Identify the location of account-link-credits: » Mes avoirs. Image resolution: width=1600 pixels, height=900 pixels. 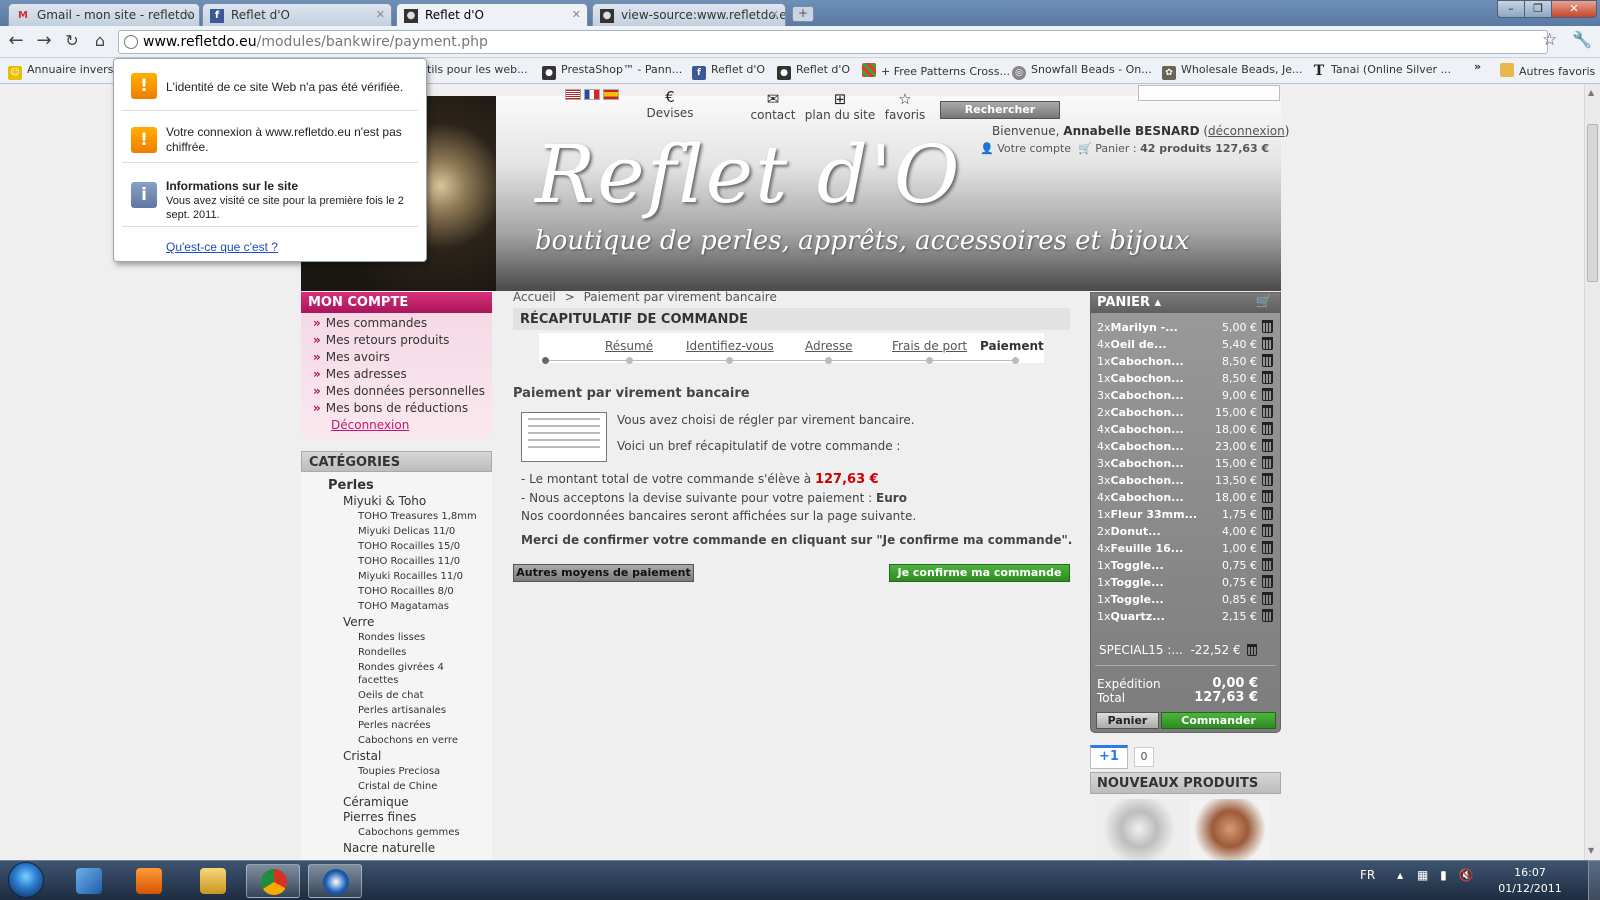
(402, 358).